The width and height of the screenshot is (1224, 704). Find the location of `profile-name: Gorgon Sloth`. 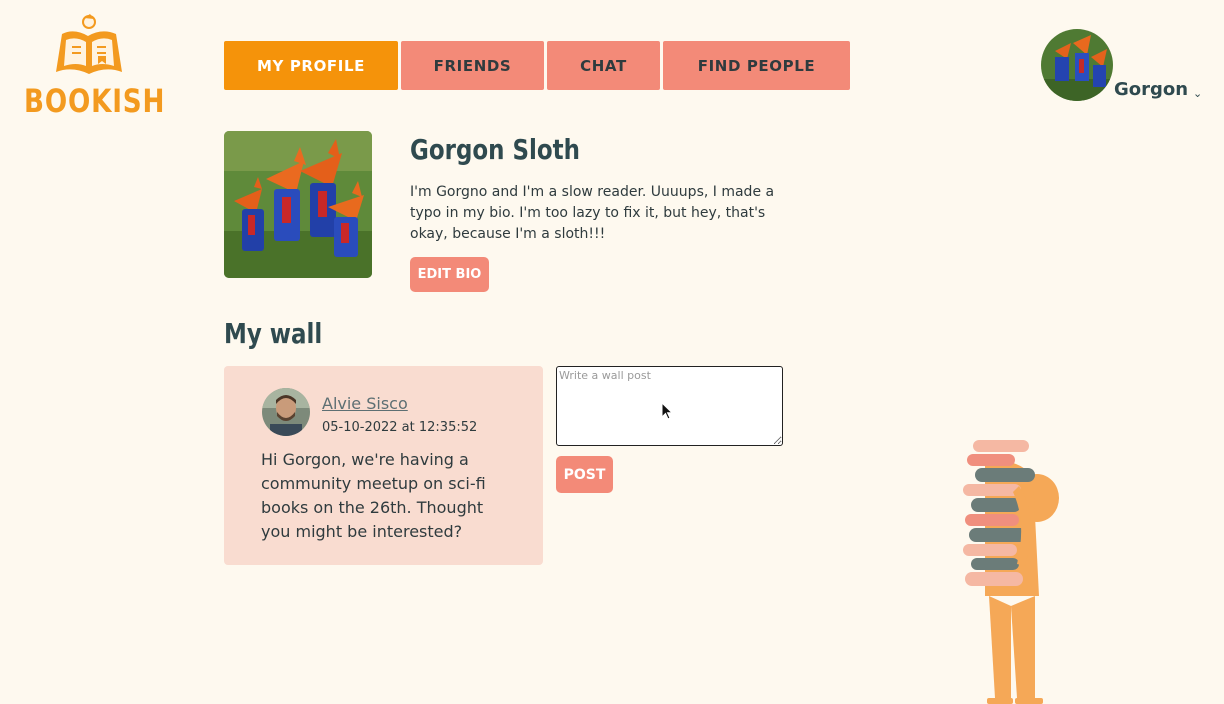

profile-name: Gorgon Sloth is located at coordinates (495, 149).